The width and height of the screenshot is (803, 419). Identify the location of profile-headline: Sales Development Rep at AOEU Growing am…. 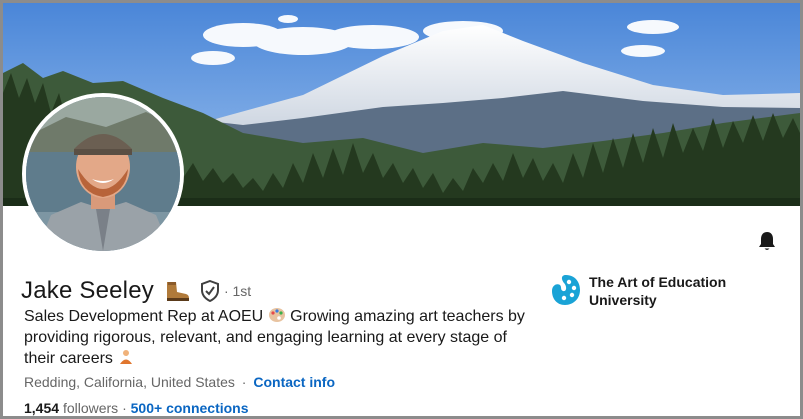
(279, 337).